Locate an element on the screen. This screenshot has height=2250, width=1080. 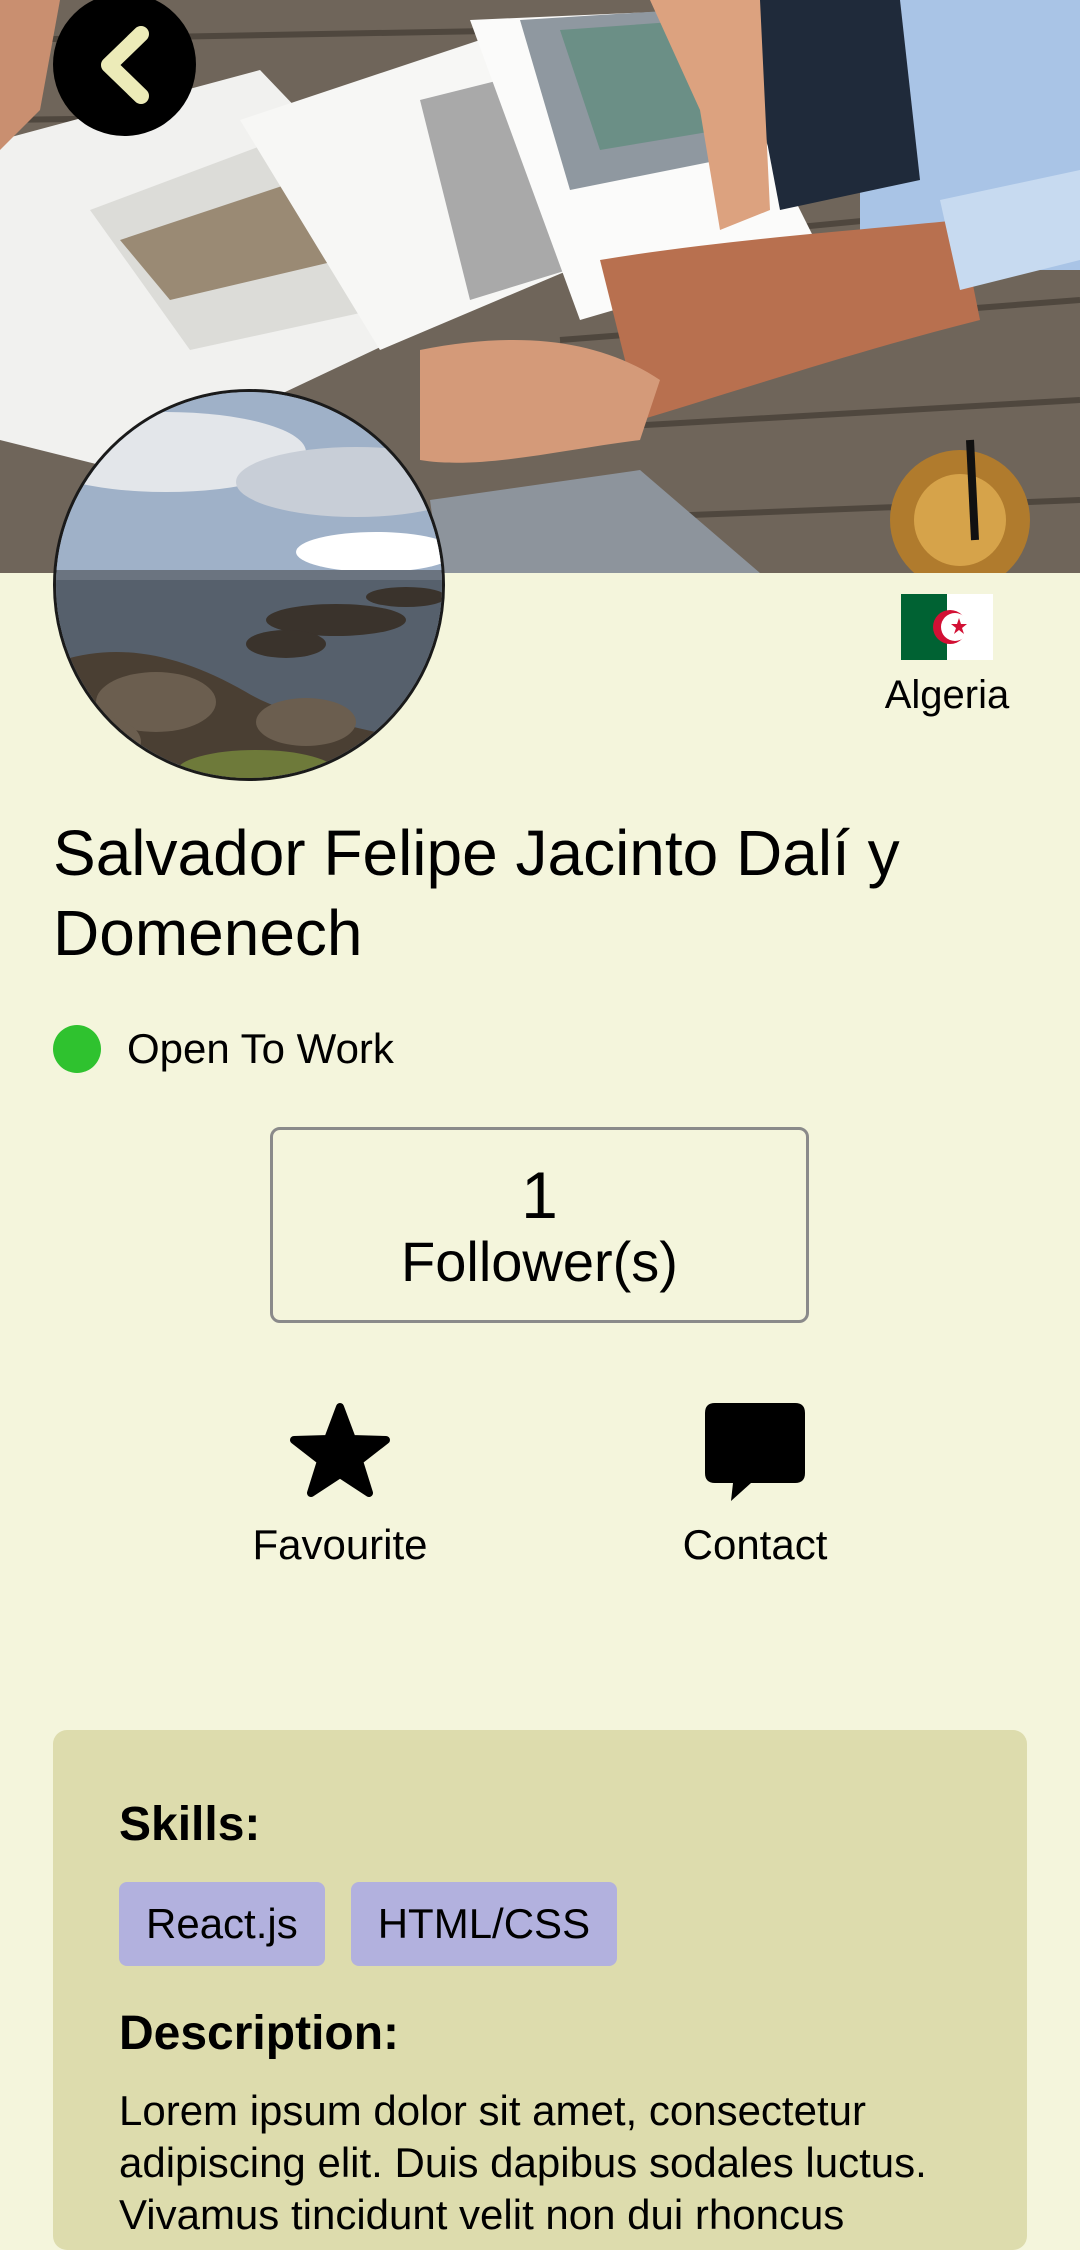
favourite-button: Favourite is located at coordinates (340, 1482).